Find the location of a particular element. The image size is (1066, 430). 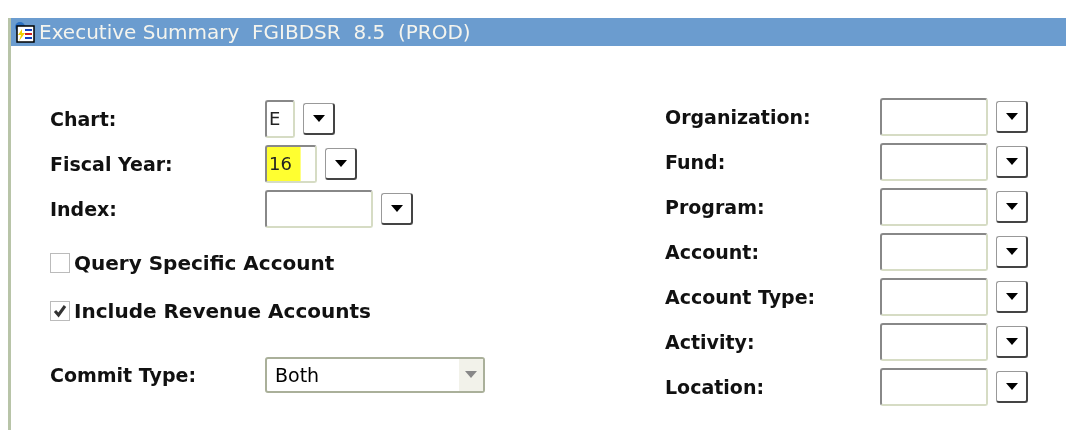

field-label: Organization: is located at coordinates (738, 116).